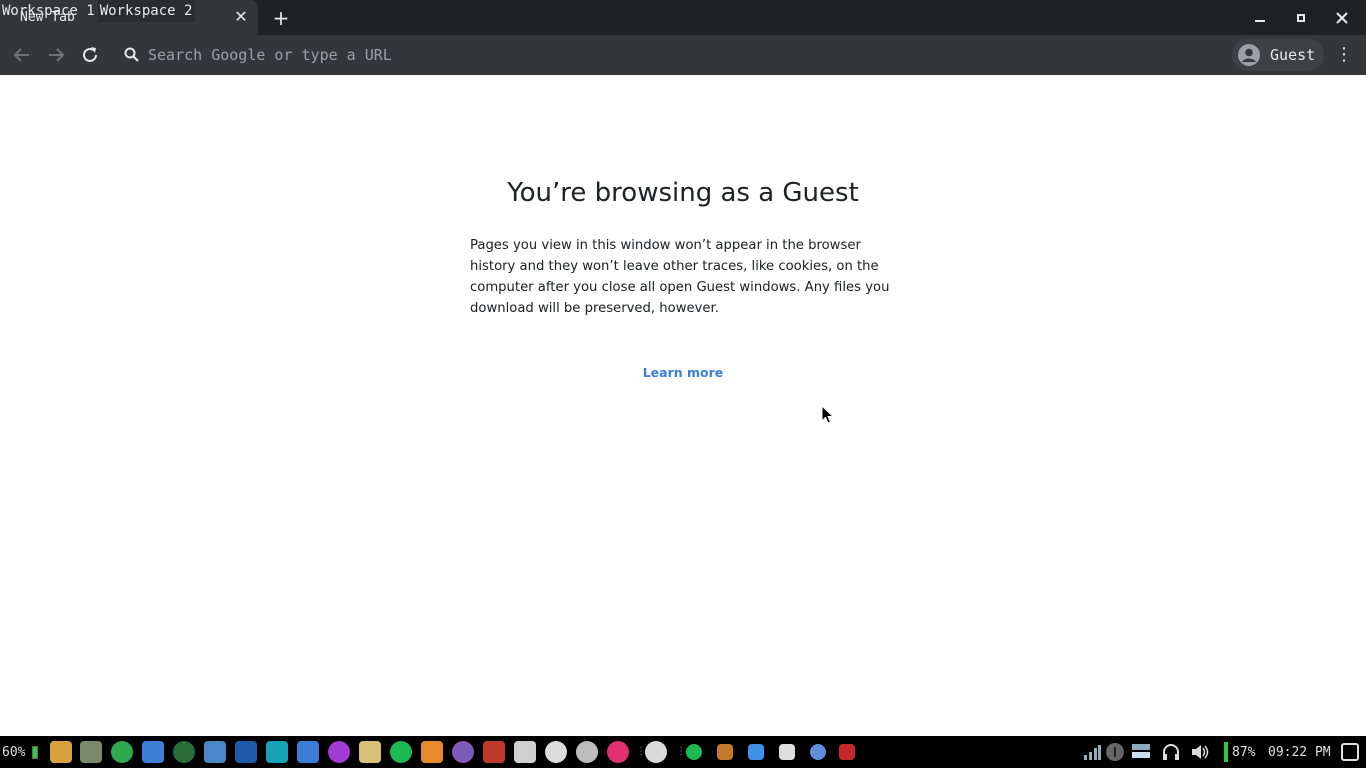 This screenshot has width=1366, height=768. I want to click on spotify-small-icon, so click(694, 752).